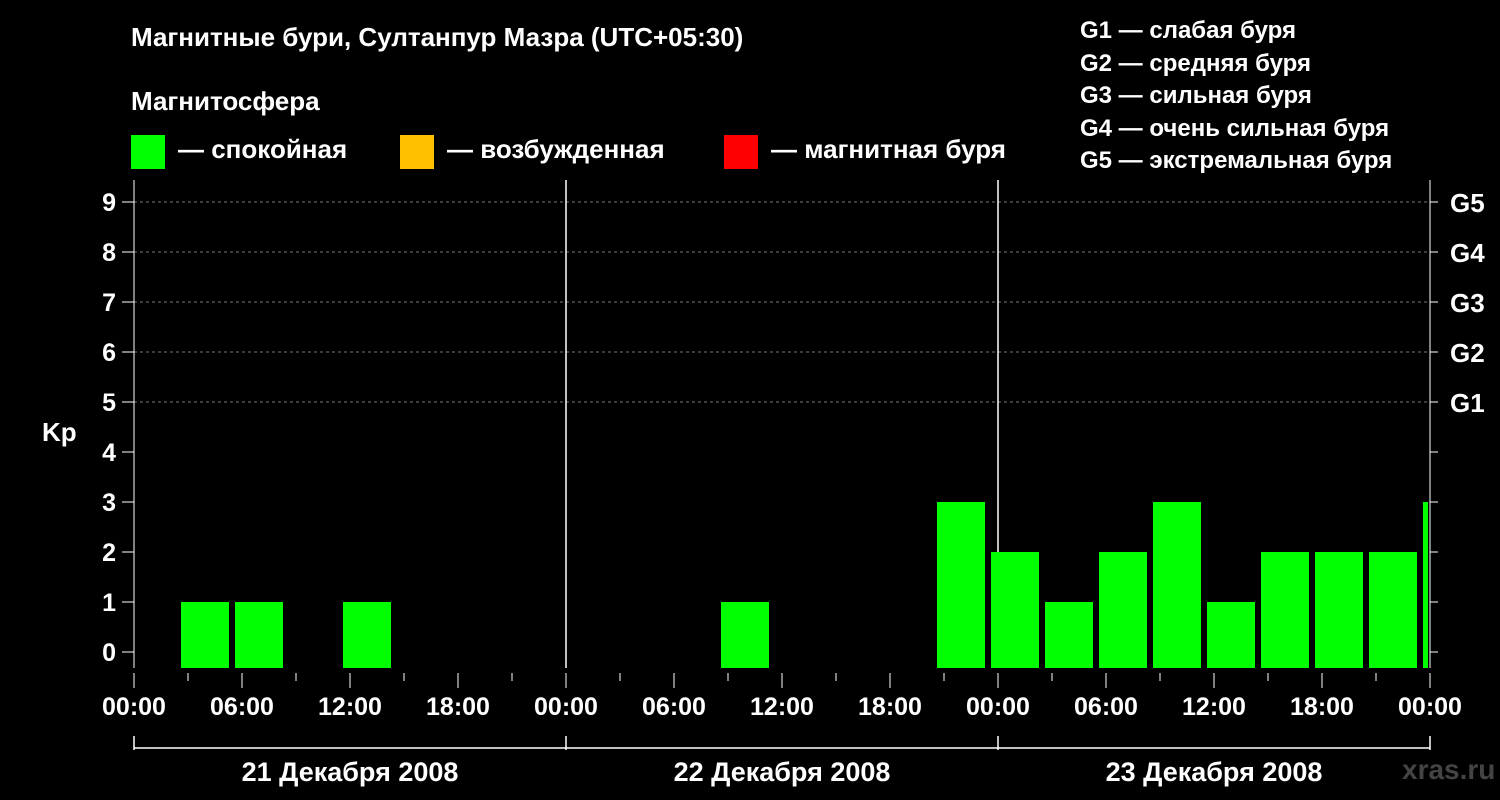 This screenshot has height=800, width=1500. Describe the element at coordinates (1214, 772) in the screenshot. I see `day-label: 23 Декабря 2008` at that location.